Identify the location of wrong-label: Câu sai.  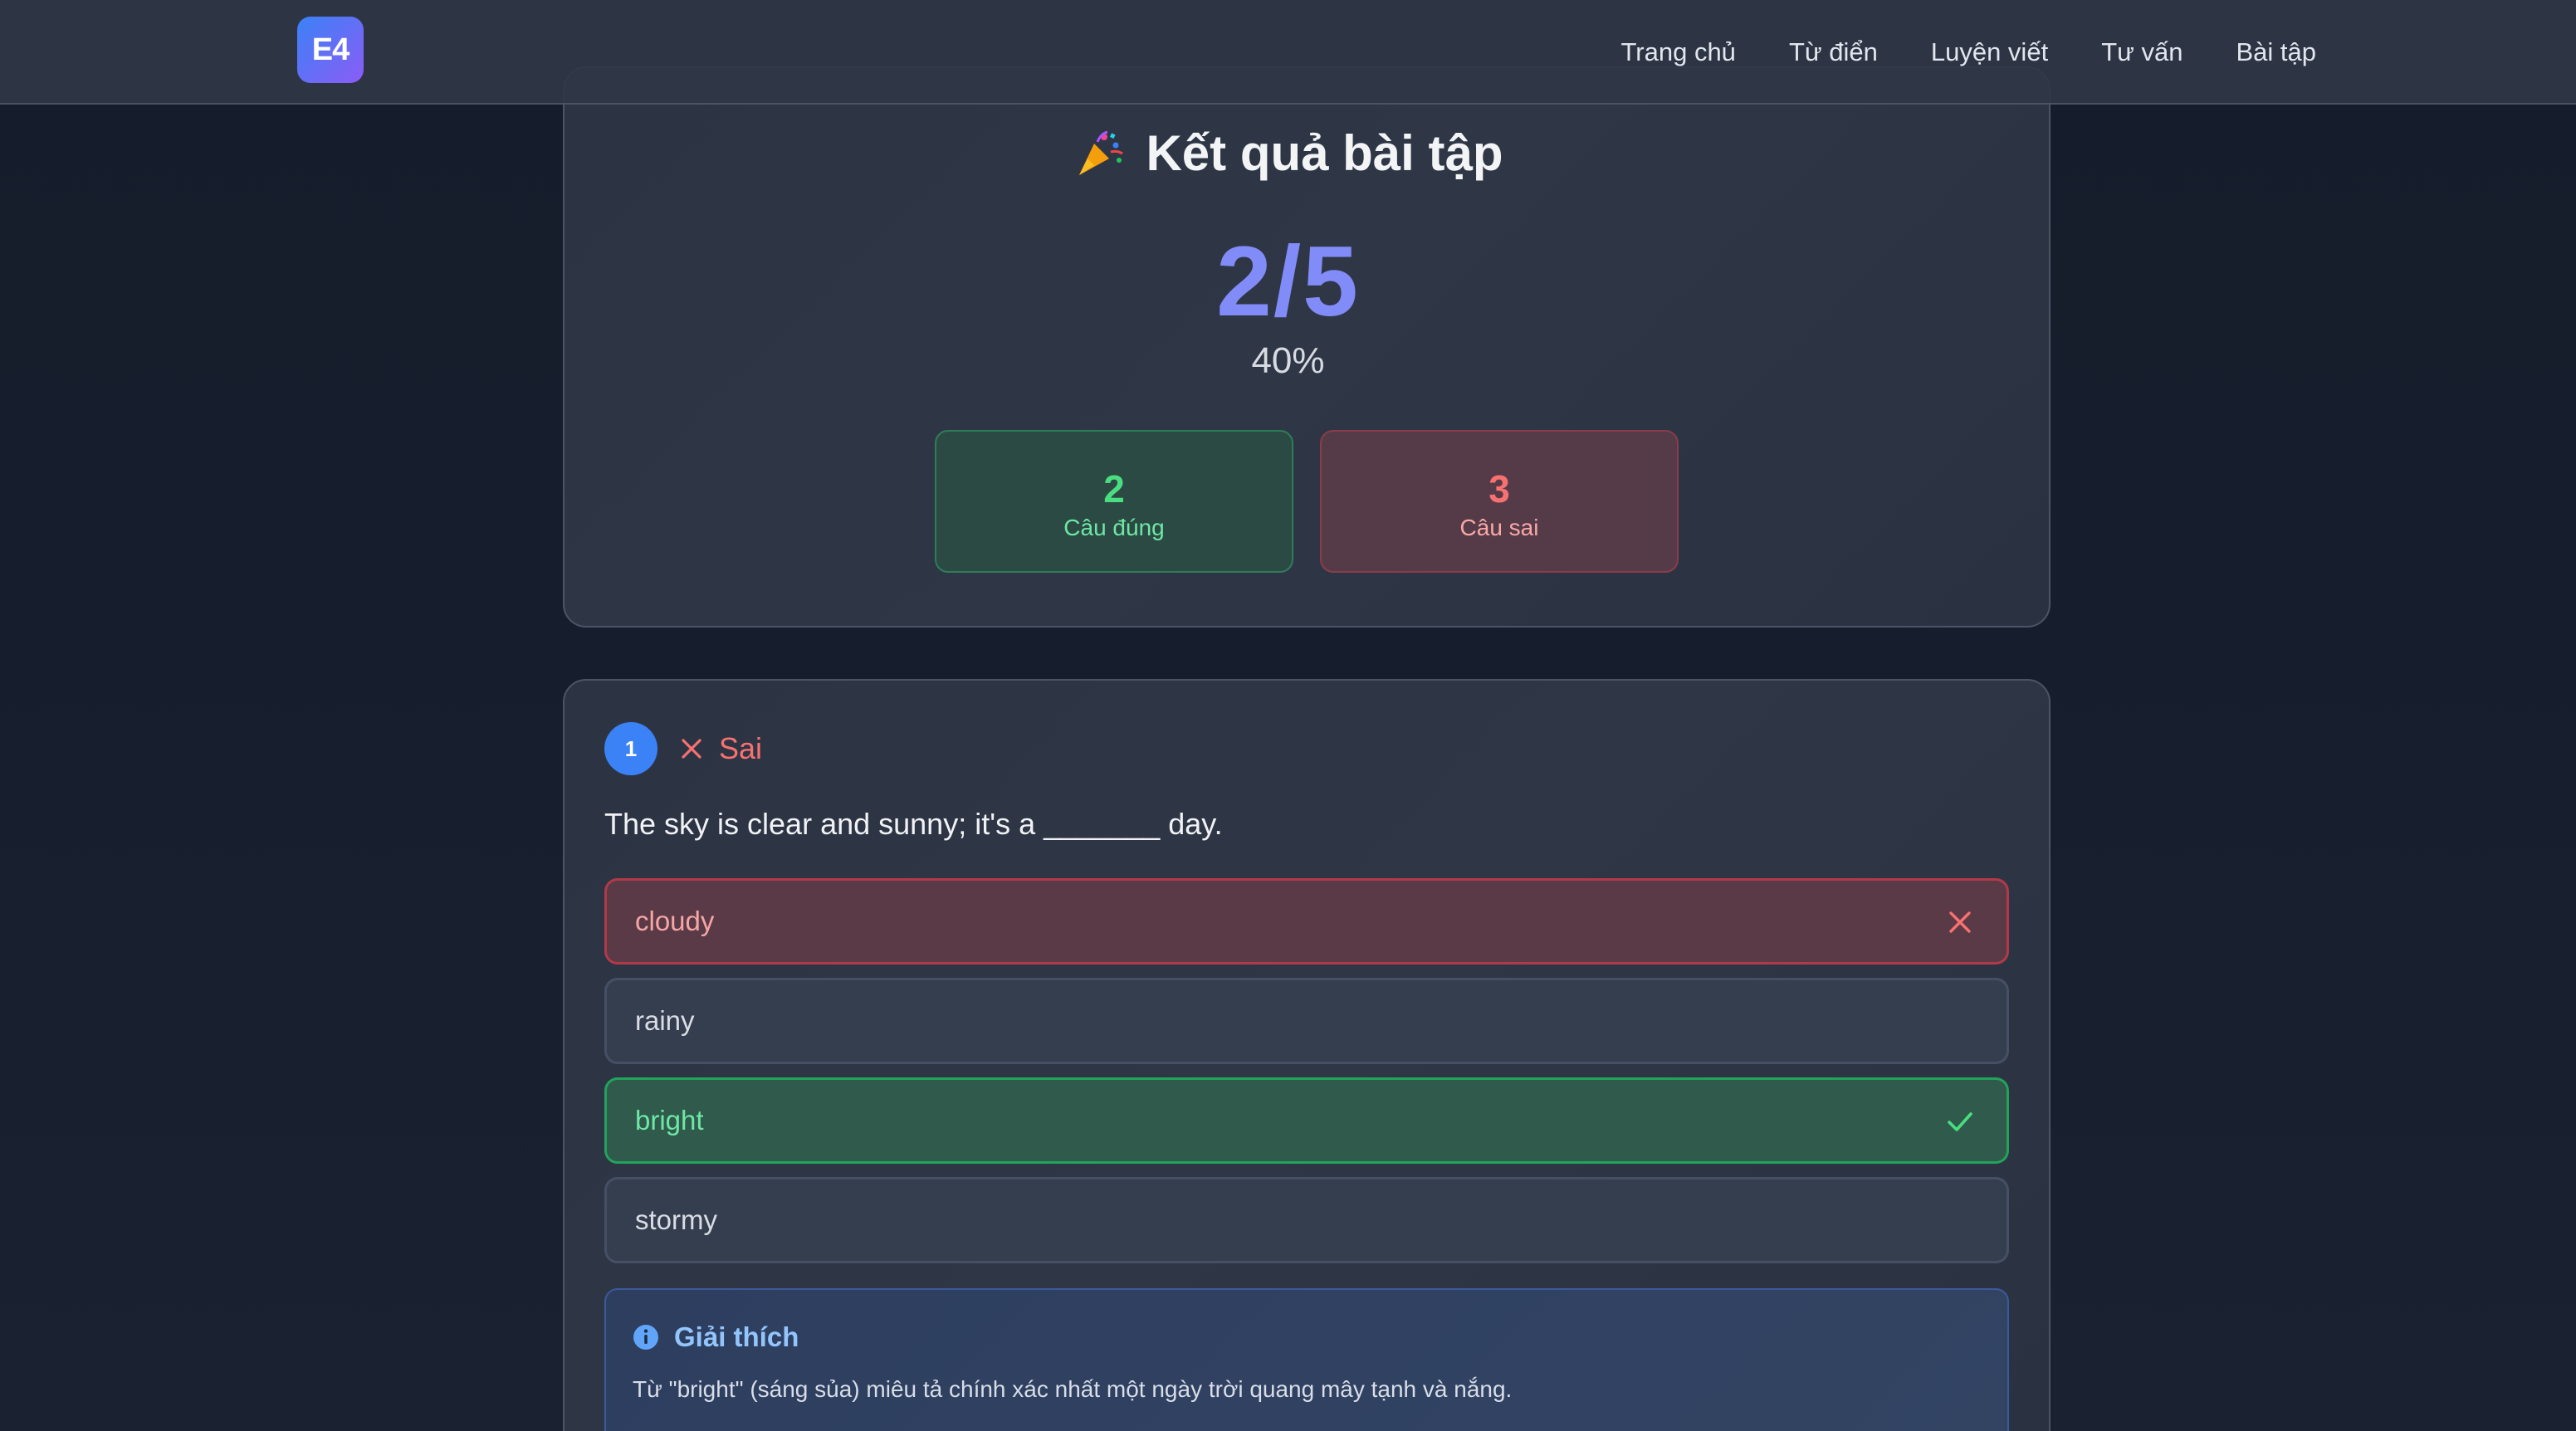
(1499, 527).